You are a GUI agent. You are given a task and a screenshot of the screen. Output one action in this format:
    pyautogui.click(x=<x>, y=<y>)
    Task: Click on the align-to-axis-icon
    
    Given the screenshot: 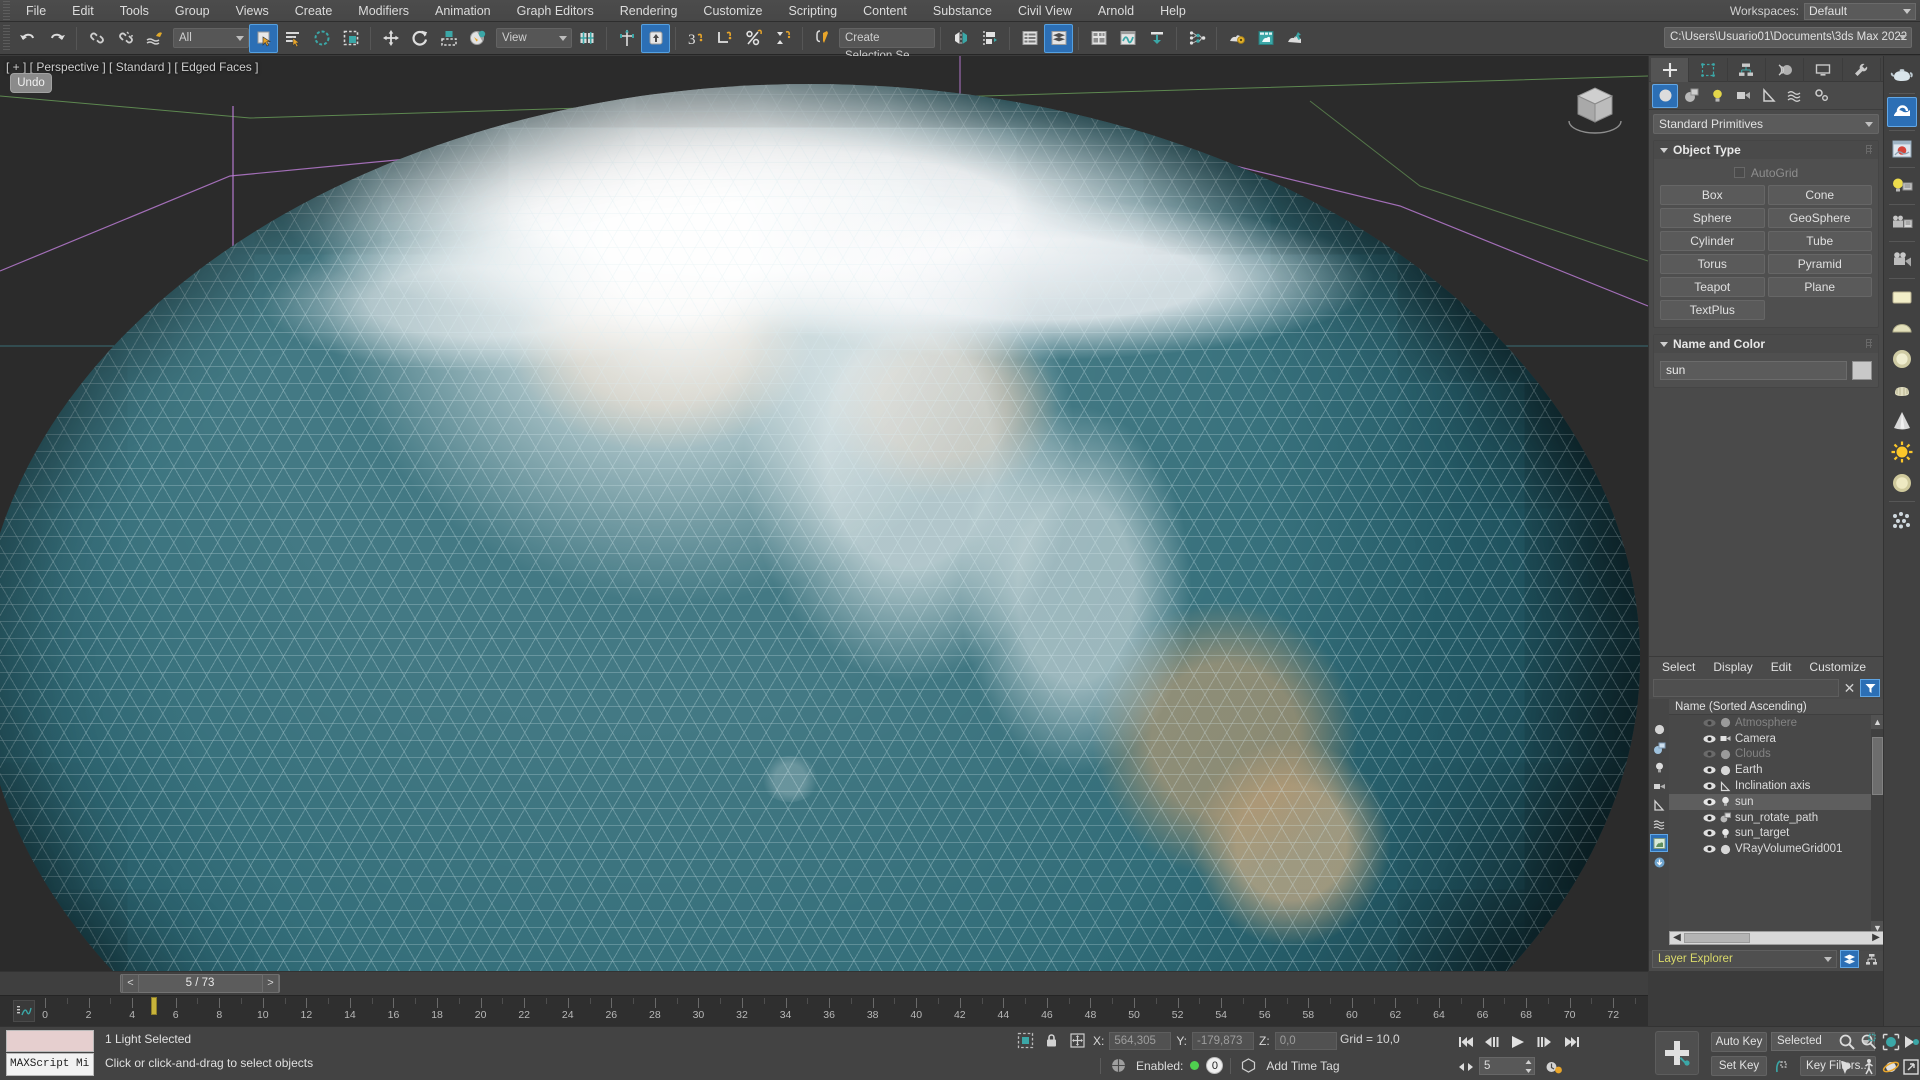 What is the action you would take?
    pyautogui.click(x=626, y=38)
    